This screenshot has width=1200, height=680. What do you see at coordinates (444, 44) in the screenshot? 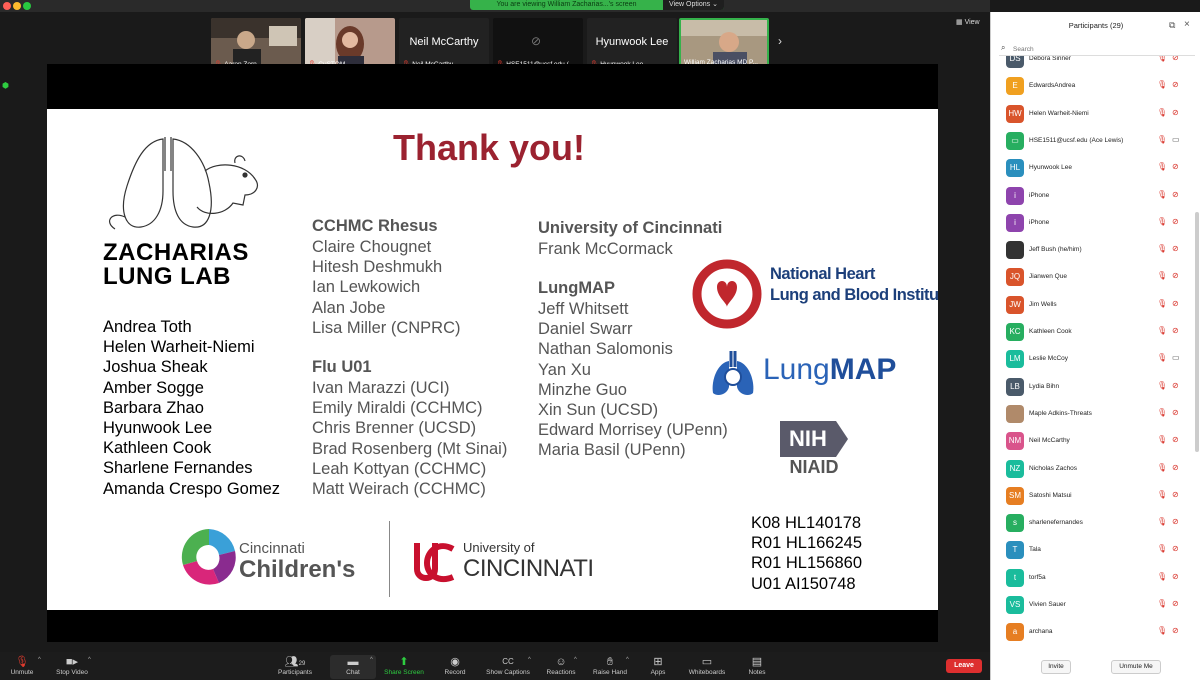
I see `video-thumbnail: Neil McCarthy 🎙︎Neil McCarthy` at bounding box center [444, 44].